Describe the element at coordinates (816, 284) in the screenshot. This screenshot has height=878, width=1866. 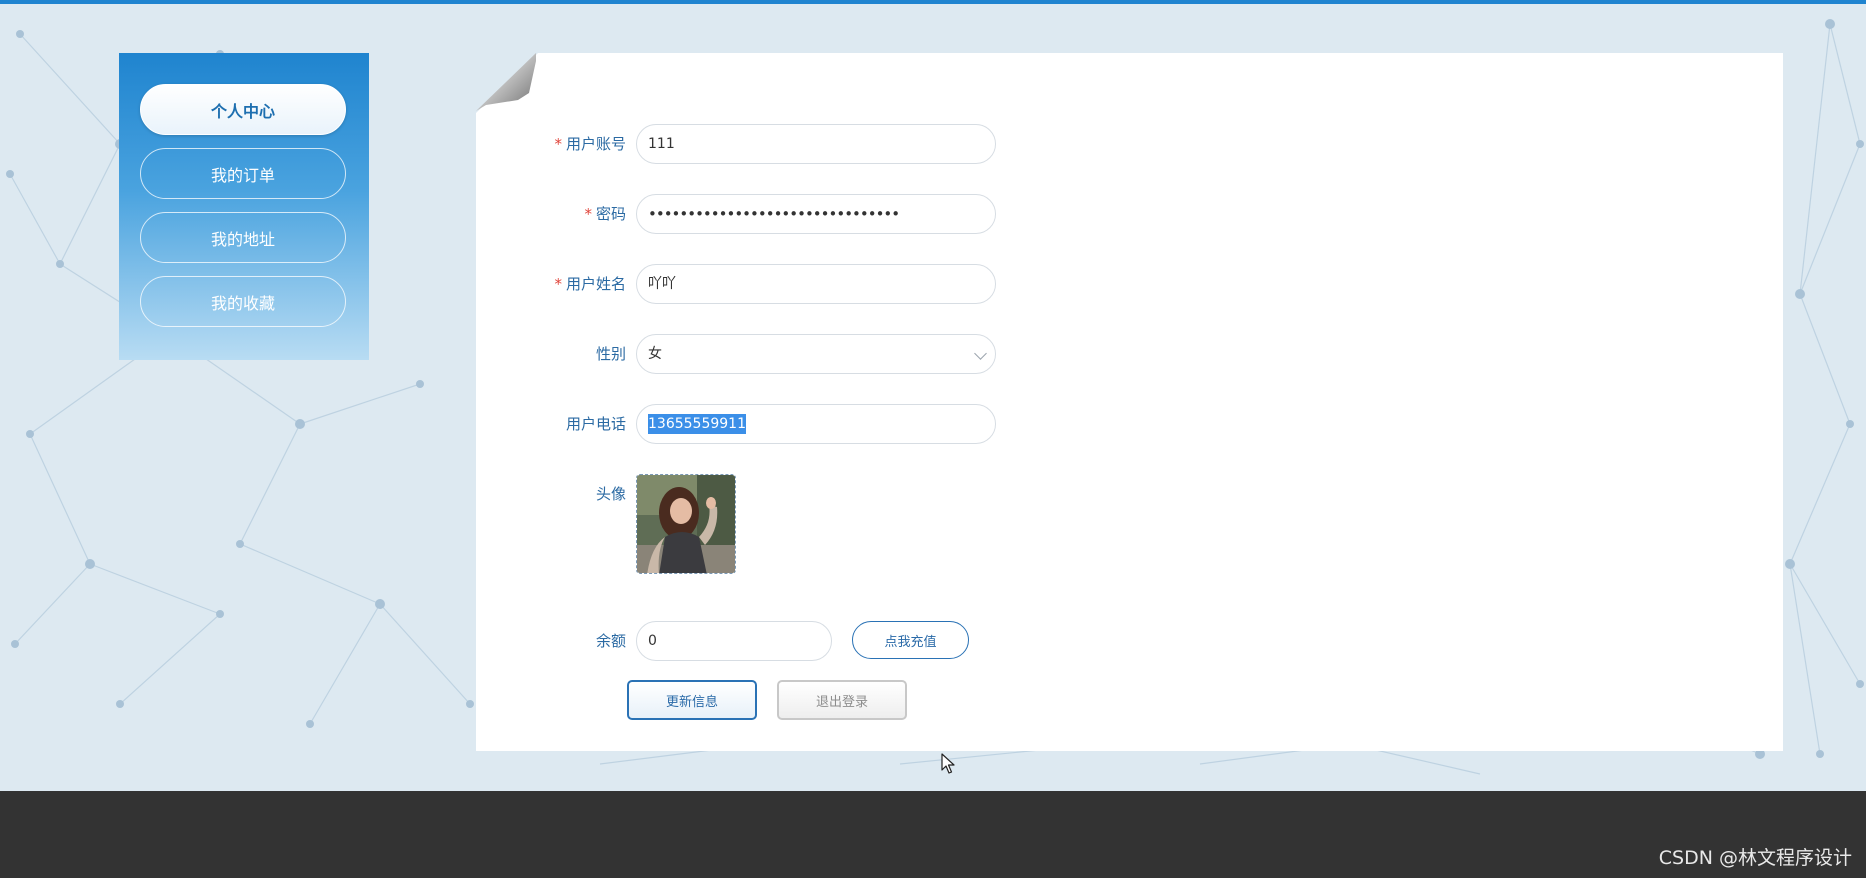
I see `name-input: 吖吖` at that location.